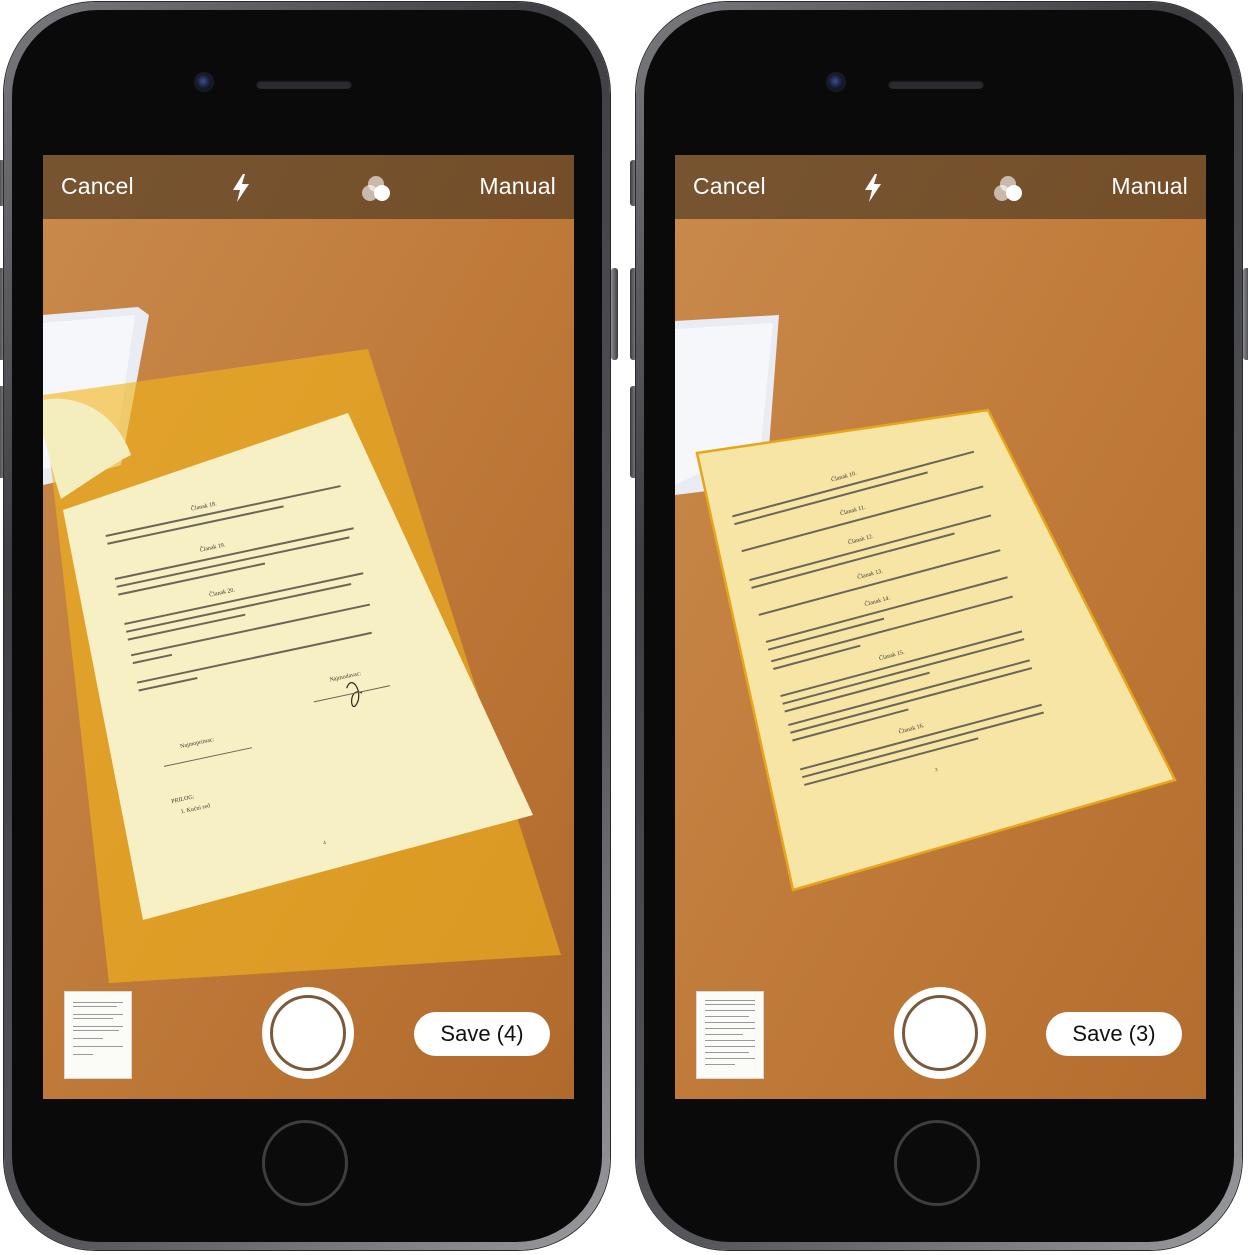  What do you see at coordinates (1114, 1034) in the screenshot?
I see `save-button: Save (3)` at bounding box center [1114, 1034].